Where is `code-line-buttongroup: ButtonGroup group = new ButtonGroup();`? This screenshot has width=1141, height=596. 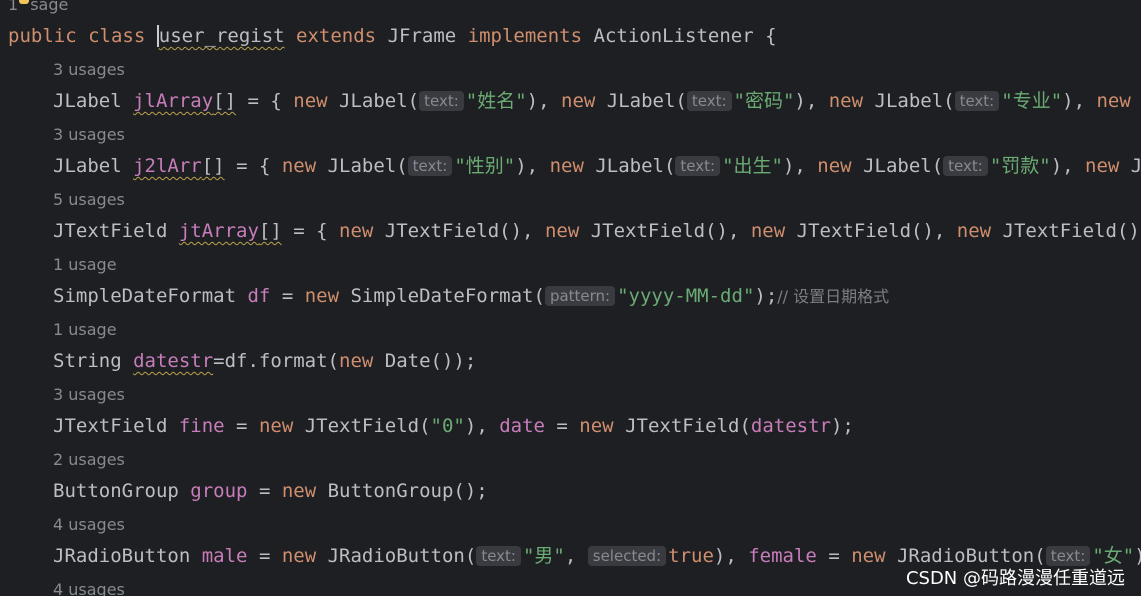
code-line-buttongroup: ButtonGroup group = new ButtonGroup(); is located at coordinates (270, 491).